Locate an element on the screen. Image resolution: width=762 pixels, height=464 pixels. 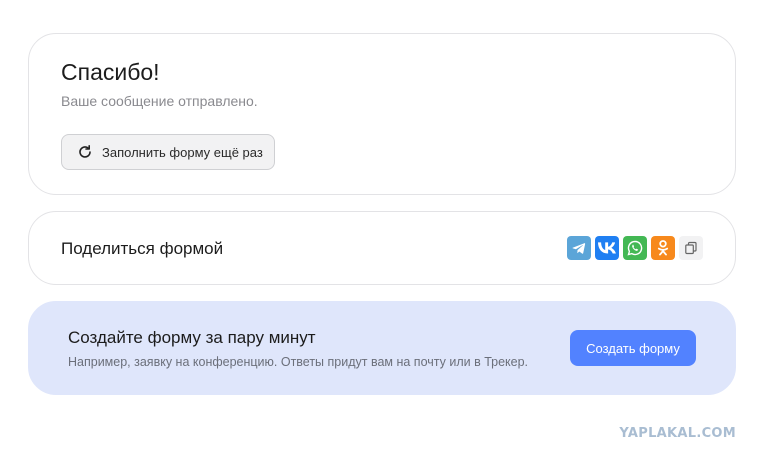
telegram-icon is located at coordinates (579, 248).